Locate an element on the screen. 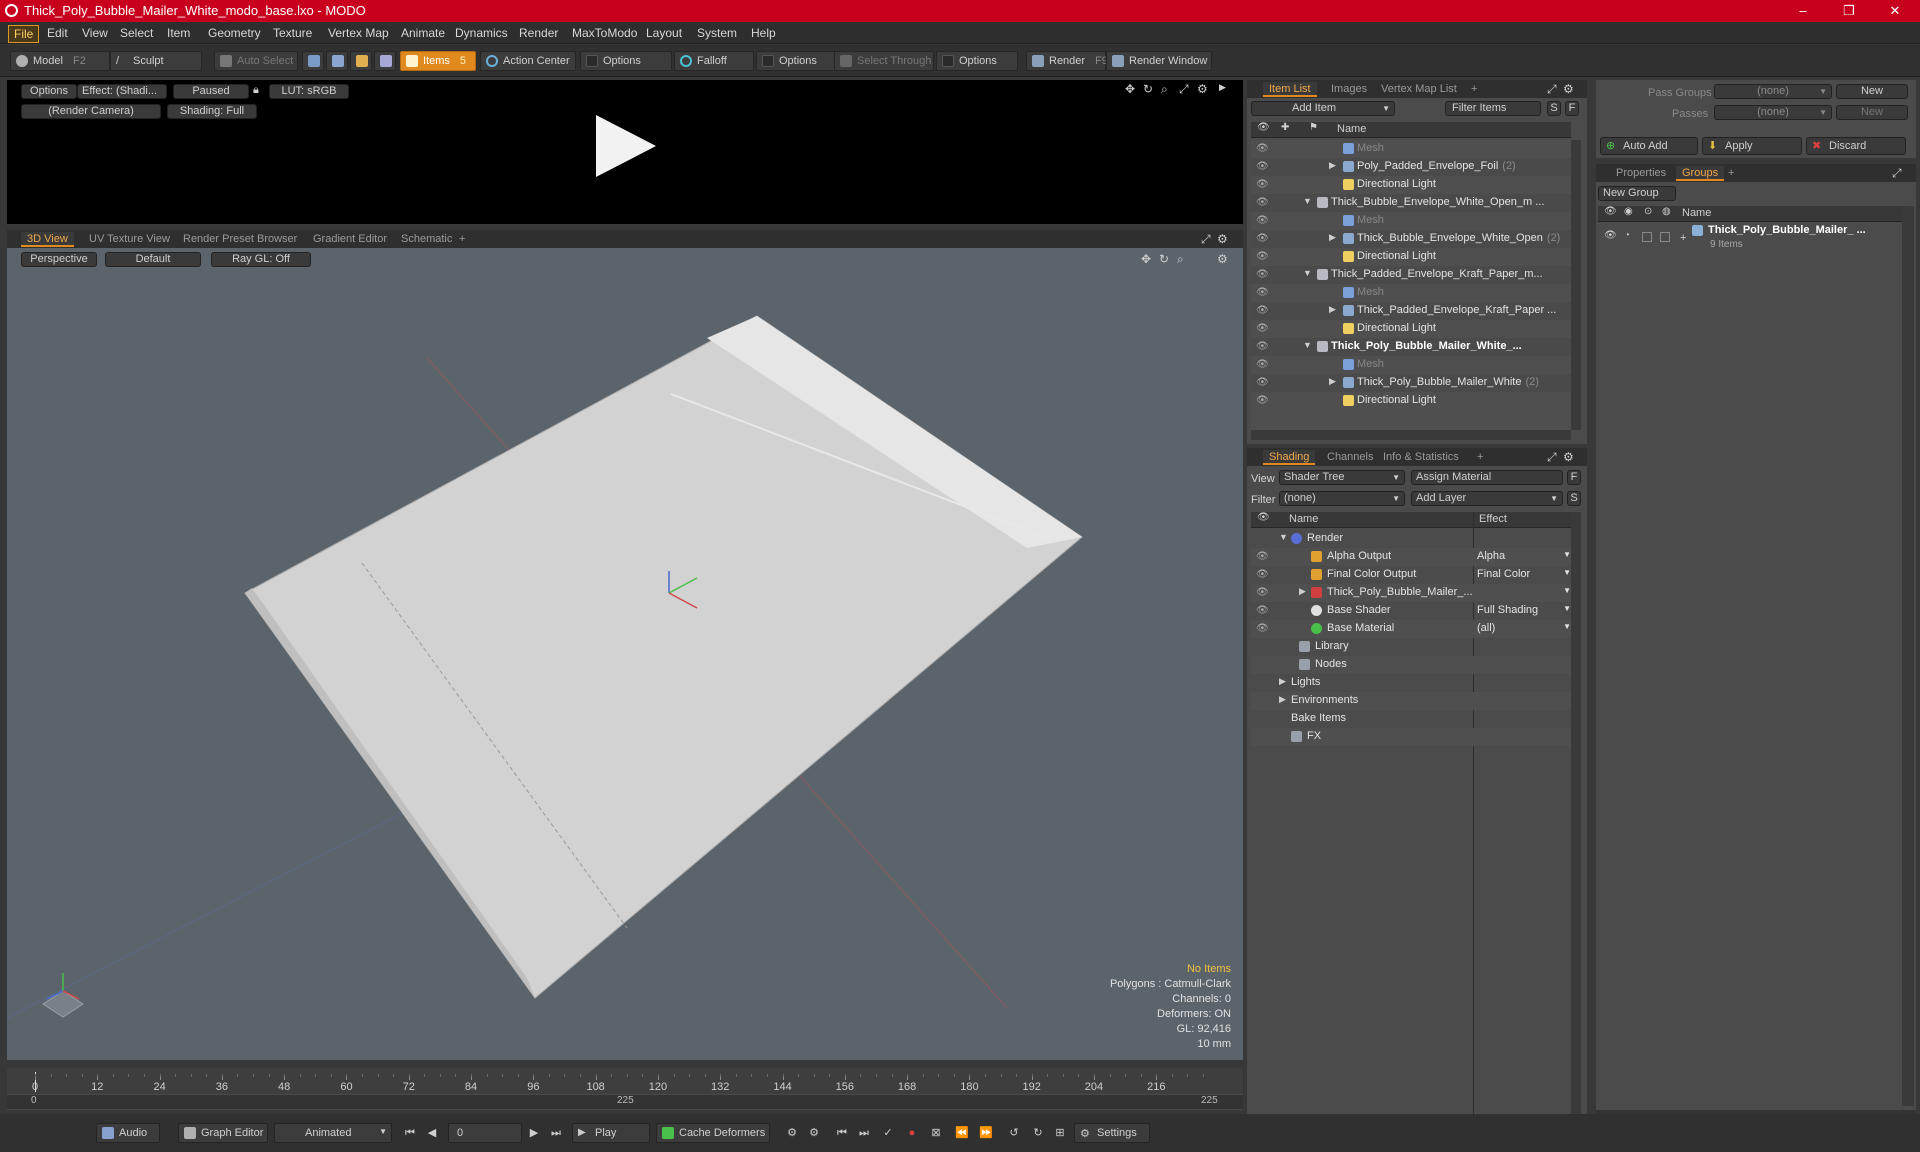 This screenshot has height=1152, width=1920. apply-button: ⬇ Apply is located at coordinates (1752, 146).